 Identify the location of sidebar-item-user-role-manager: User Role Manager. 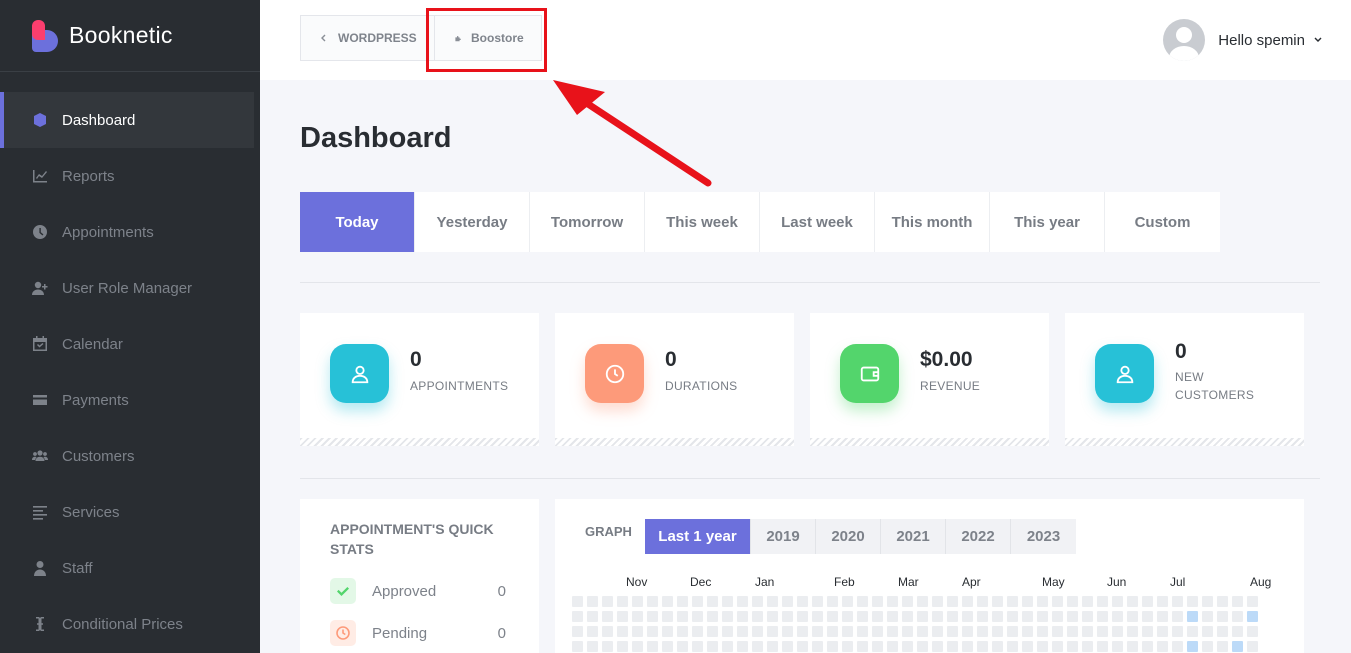
(127, 288).